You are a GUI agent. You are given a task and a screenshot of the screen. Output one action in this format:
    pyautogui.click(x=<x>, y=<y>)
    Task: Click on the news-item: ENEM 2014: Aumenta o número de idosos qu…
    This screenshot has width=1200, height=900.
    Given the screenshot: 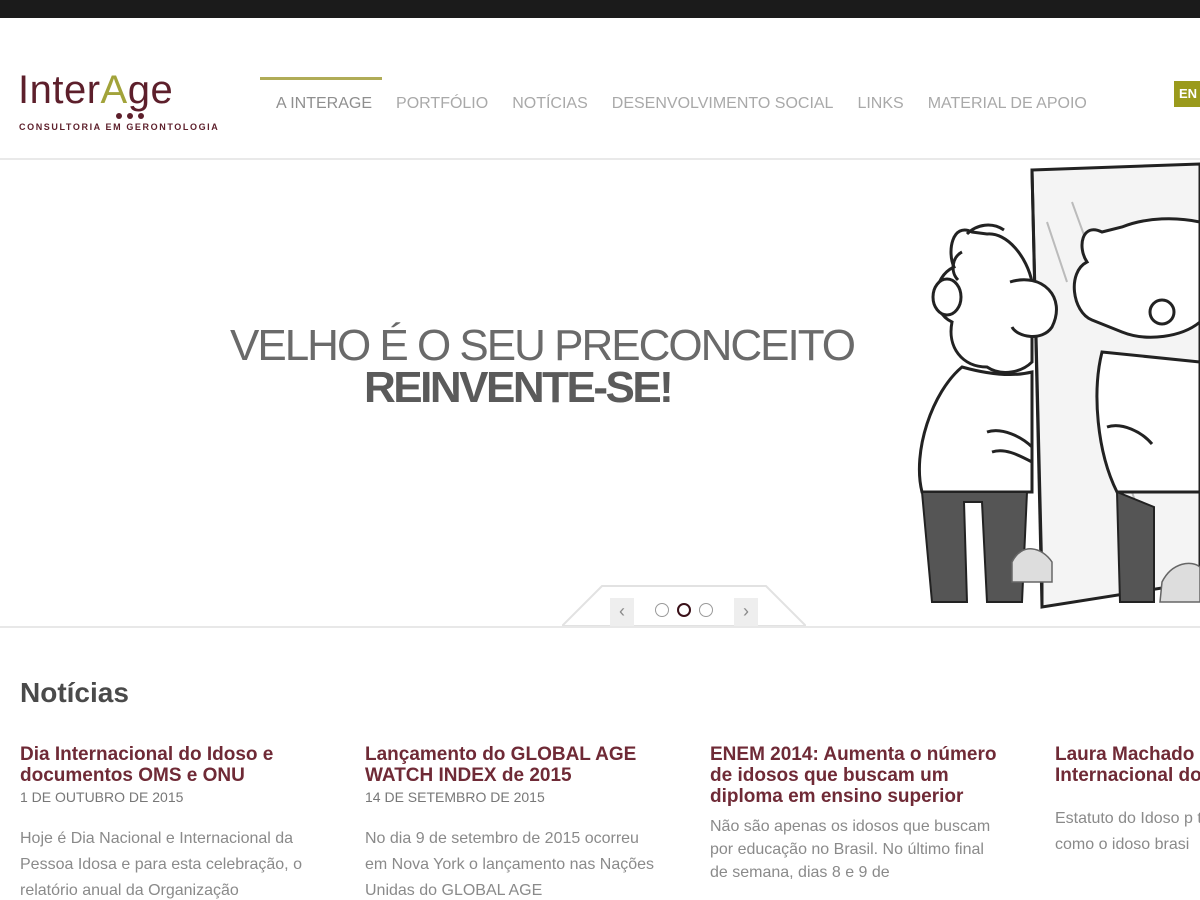 What is the action you would take?
    pyautogui.click(x=857, y=814)
    